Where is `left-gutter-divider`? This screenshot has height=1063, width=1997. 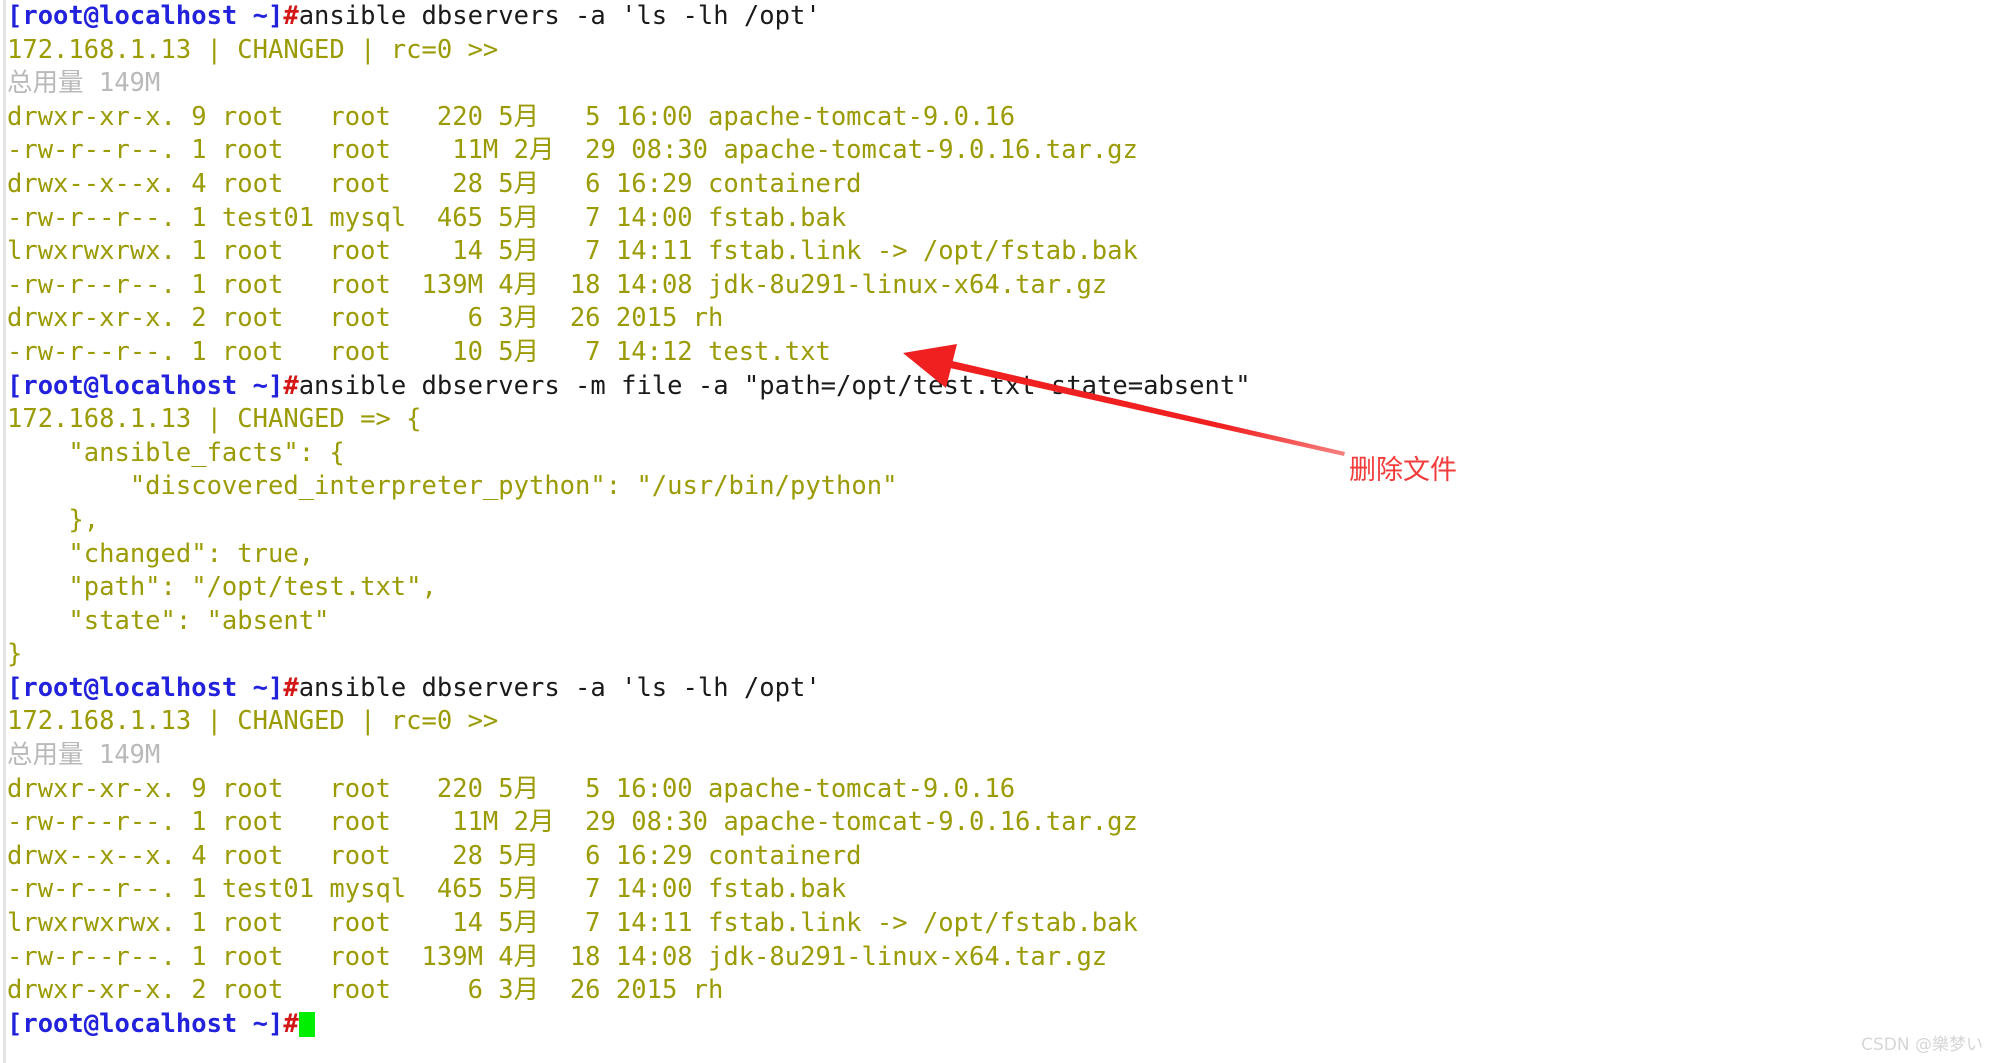
left-gutter-divider is located at coordinates (4, 531).